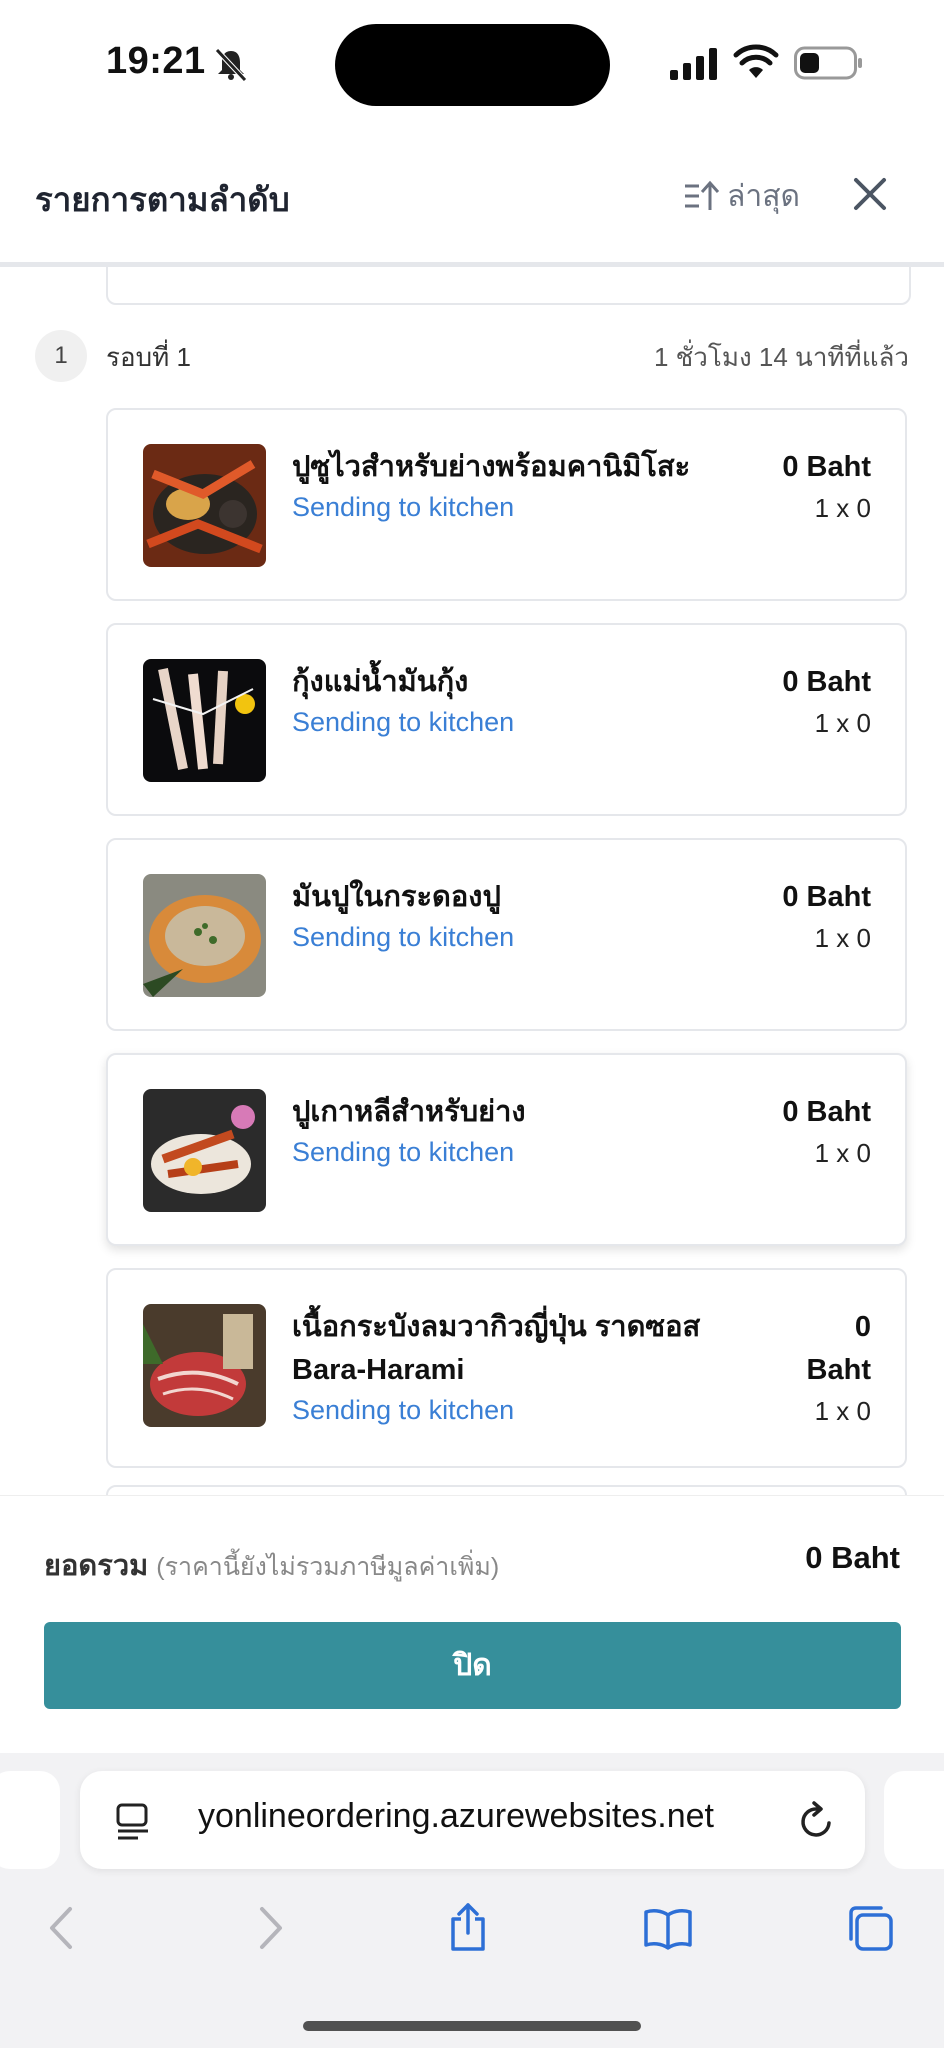  I want to click on bookmarks-icon, so click(668, 1928).